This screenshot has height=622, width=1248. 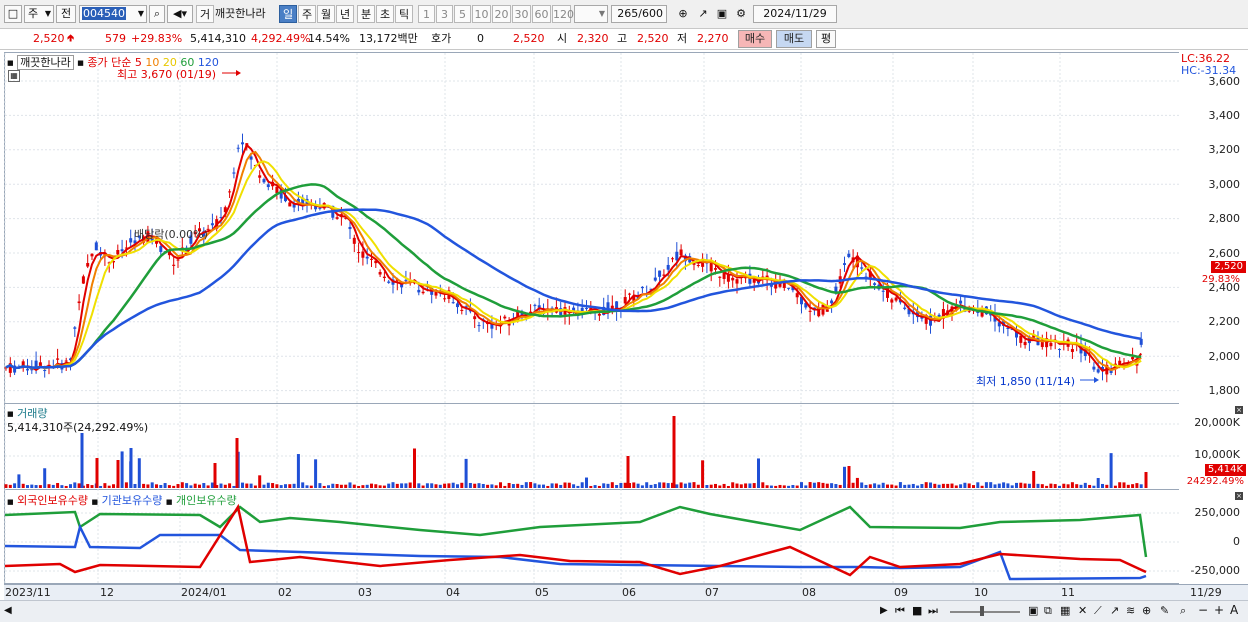 I want to click on min-1: 1, so click(x=426, y=14).